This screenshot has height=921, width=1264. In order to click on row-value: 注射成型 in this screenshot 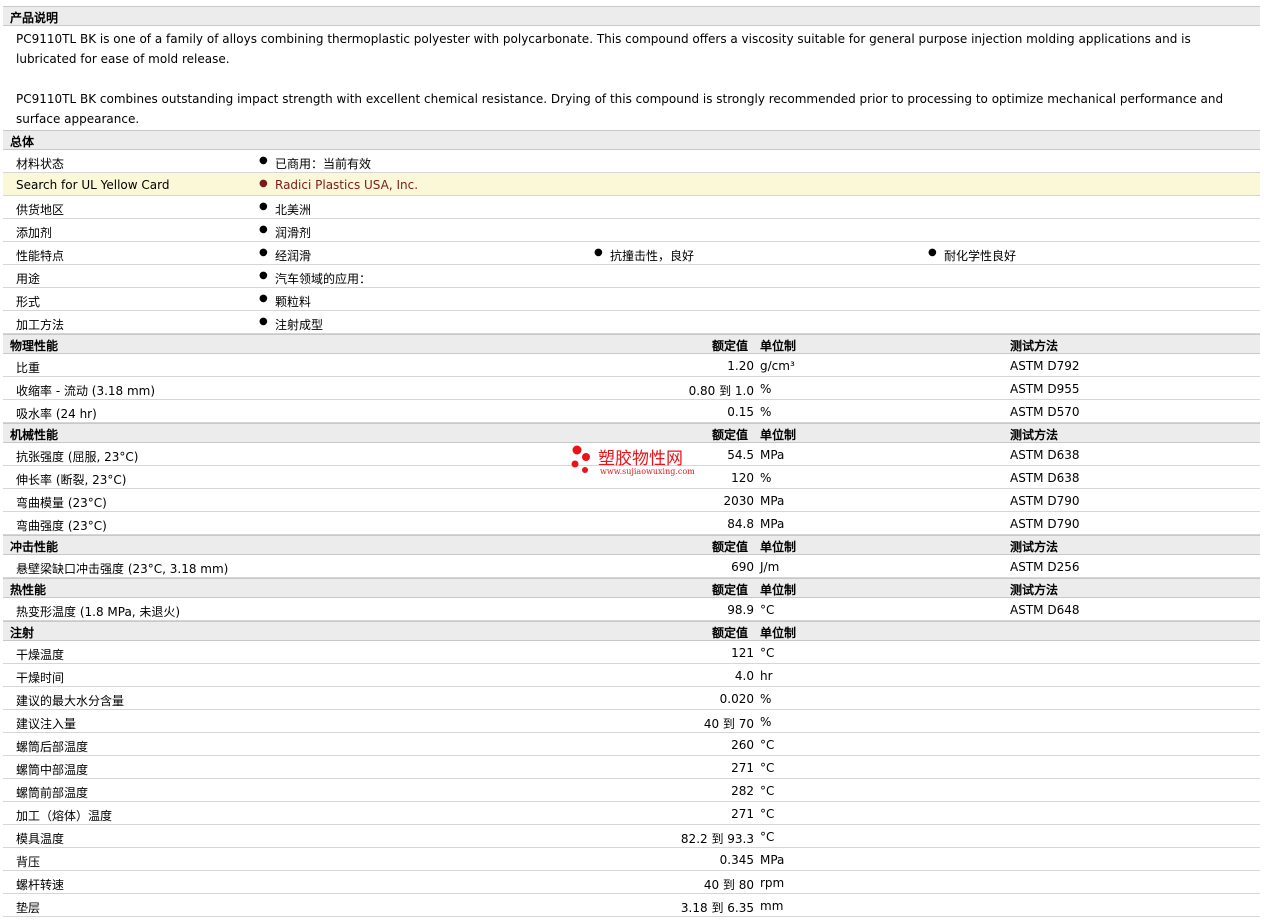, I will do `click(291, 324)`.